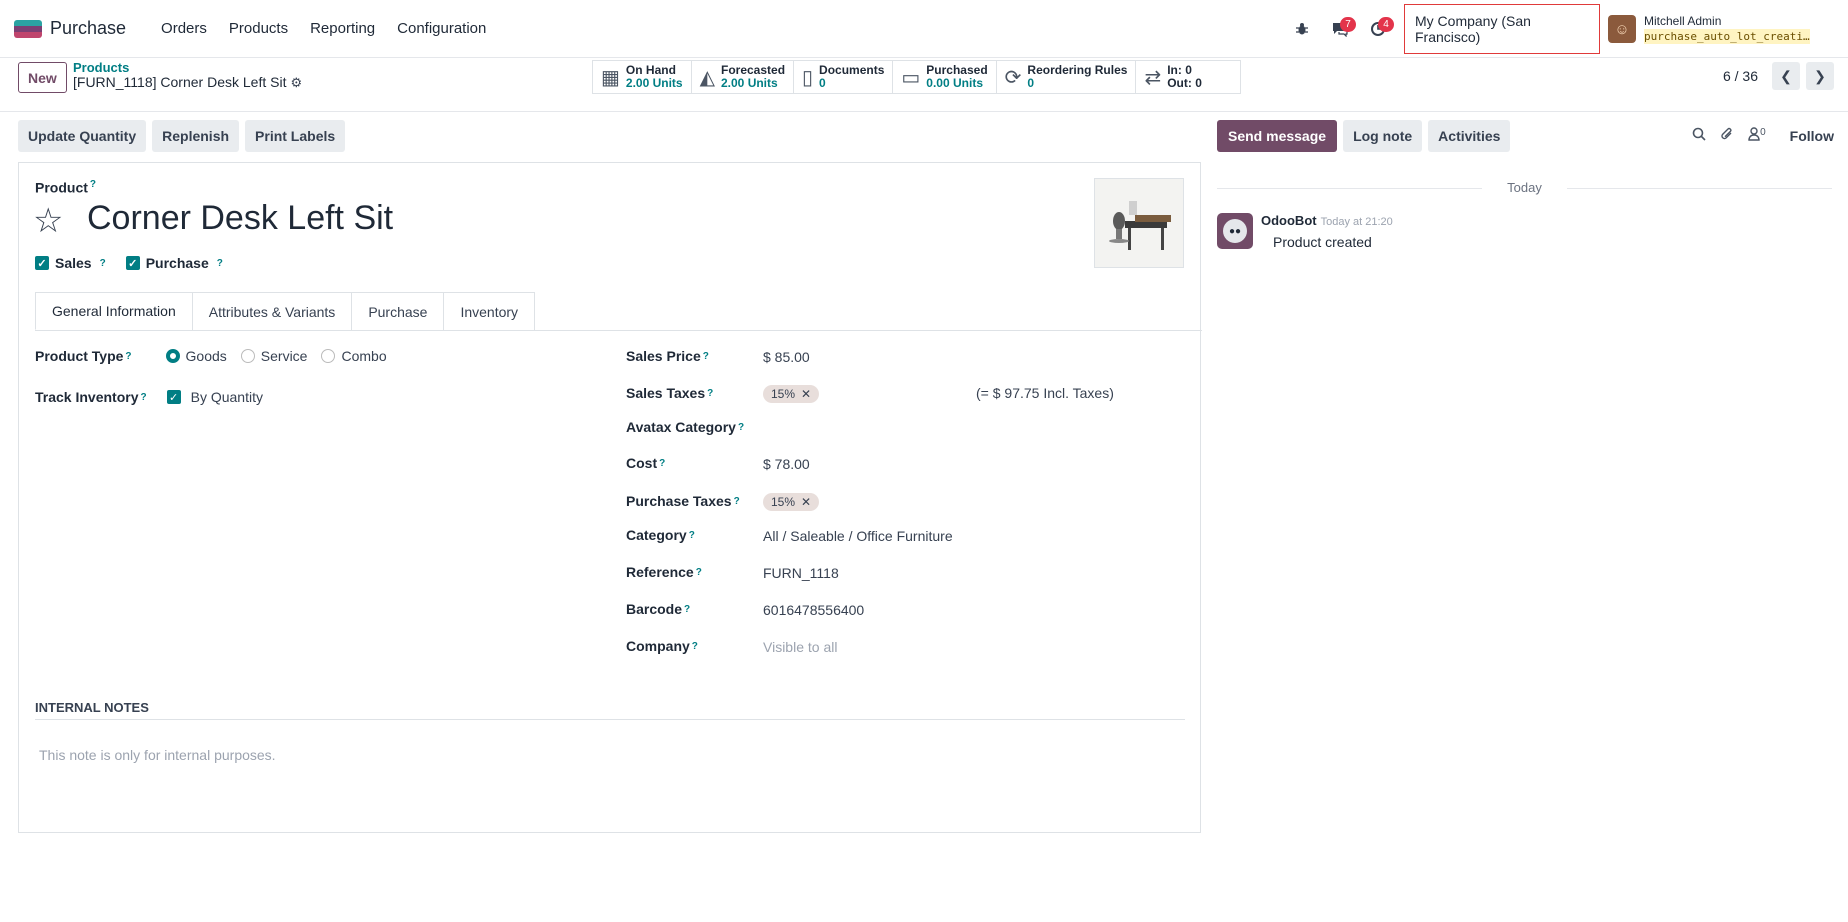 The width and height of the screenshot is (1848, 922). I want to click on product-type-radio-service: Service, so click(274, 356).